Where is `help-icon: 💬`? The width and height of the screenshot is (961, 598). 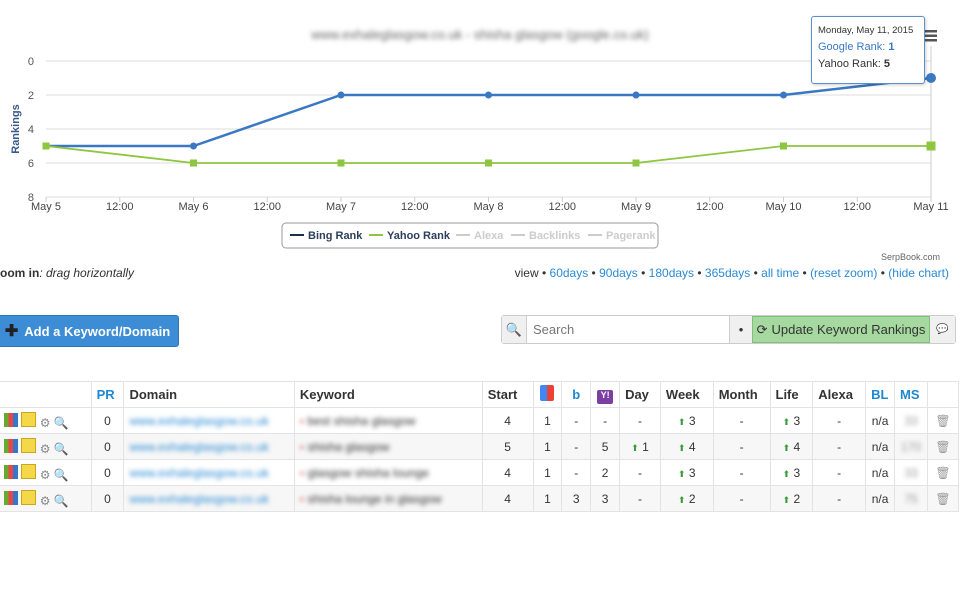 help-icon: 💬 is located at coordinates (942, 329).